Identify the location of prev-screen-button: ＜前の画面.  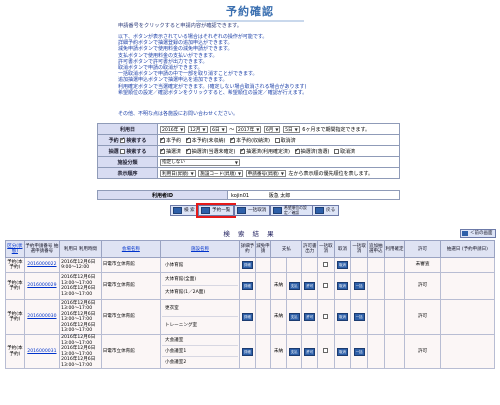
(478, 233).